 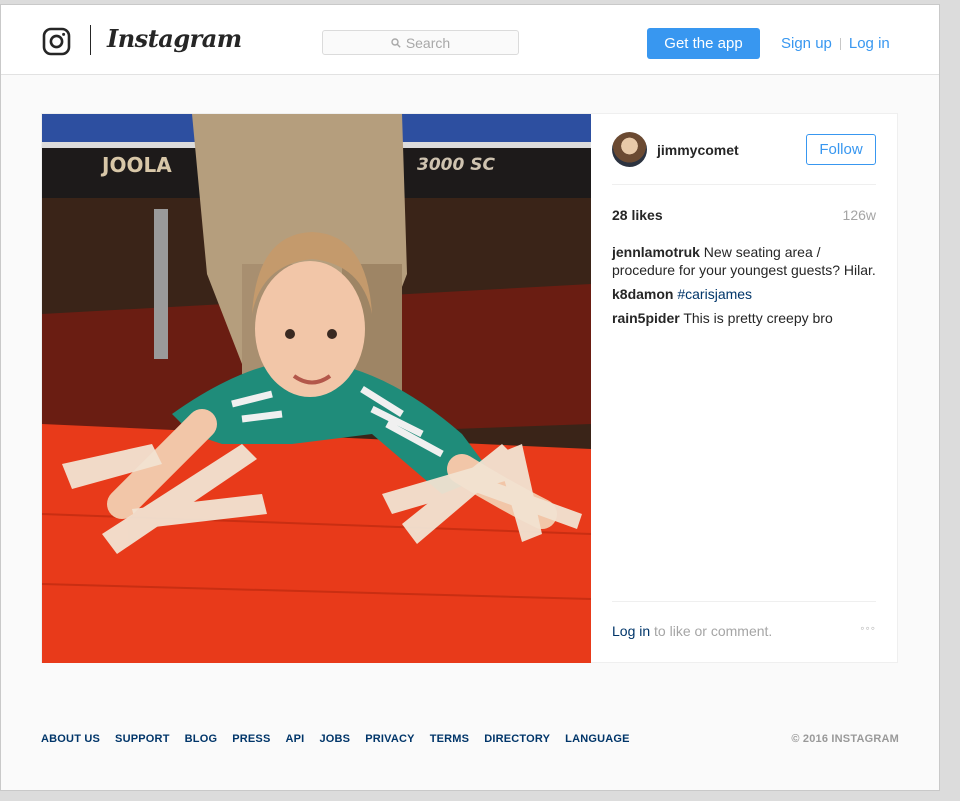 What do you see at coordinates (389, 739) in the screenshot?
I see `footer-link-privacy: PRIVACY` at bounding box center [389, 739].